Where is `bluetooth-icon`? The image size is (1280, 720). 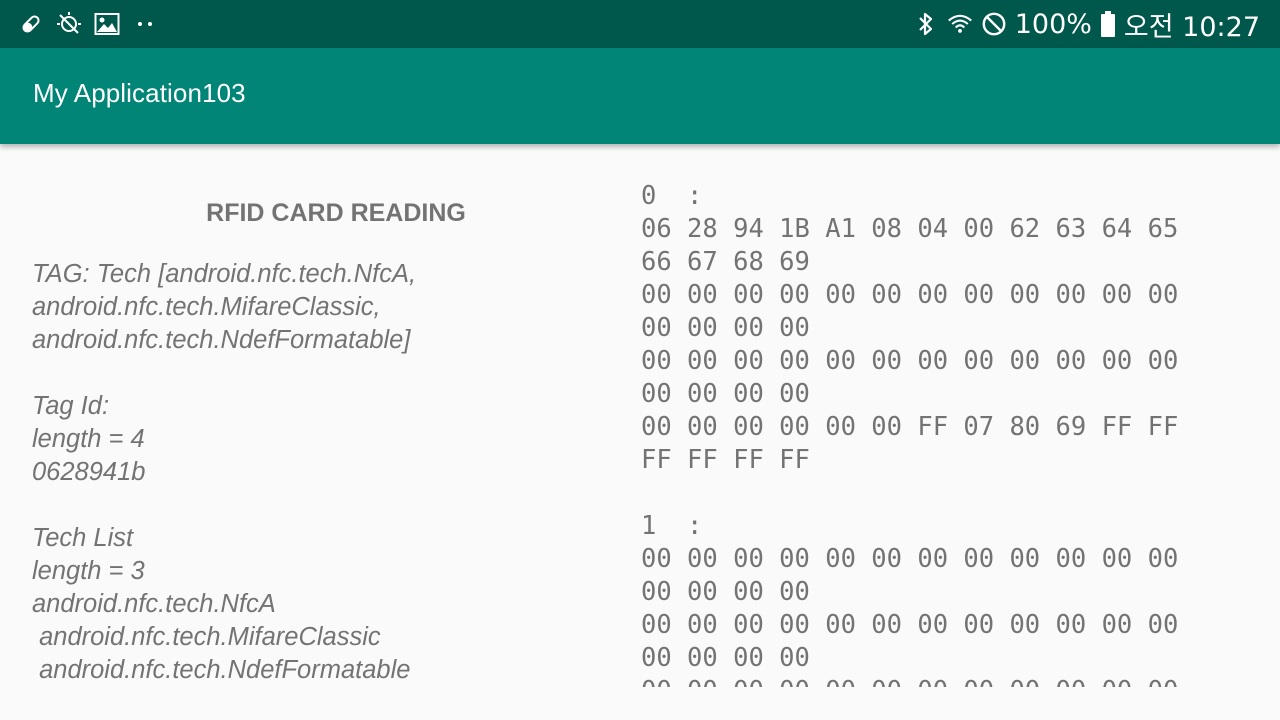 bluetooth-icon is located at coordinates (926, 24).